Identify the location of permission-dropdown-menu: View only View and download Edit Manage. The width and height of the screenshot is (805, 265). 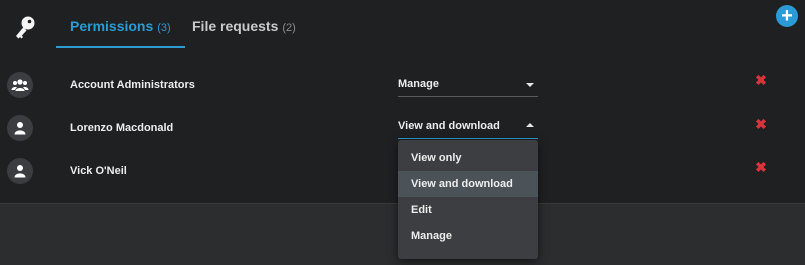
(468, 199).